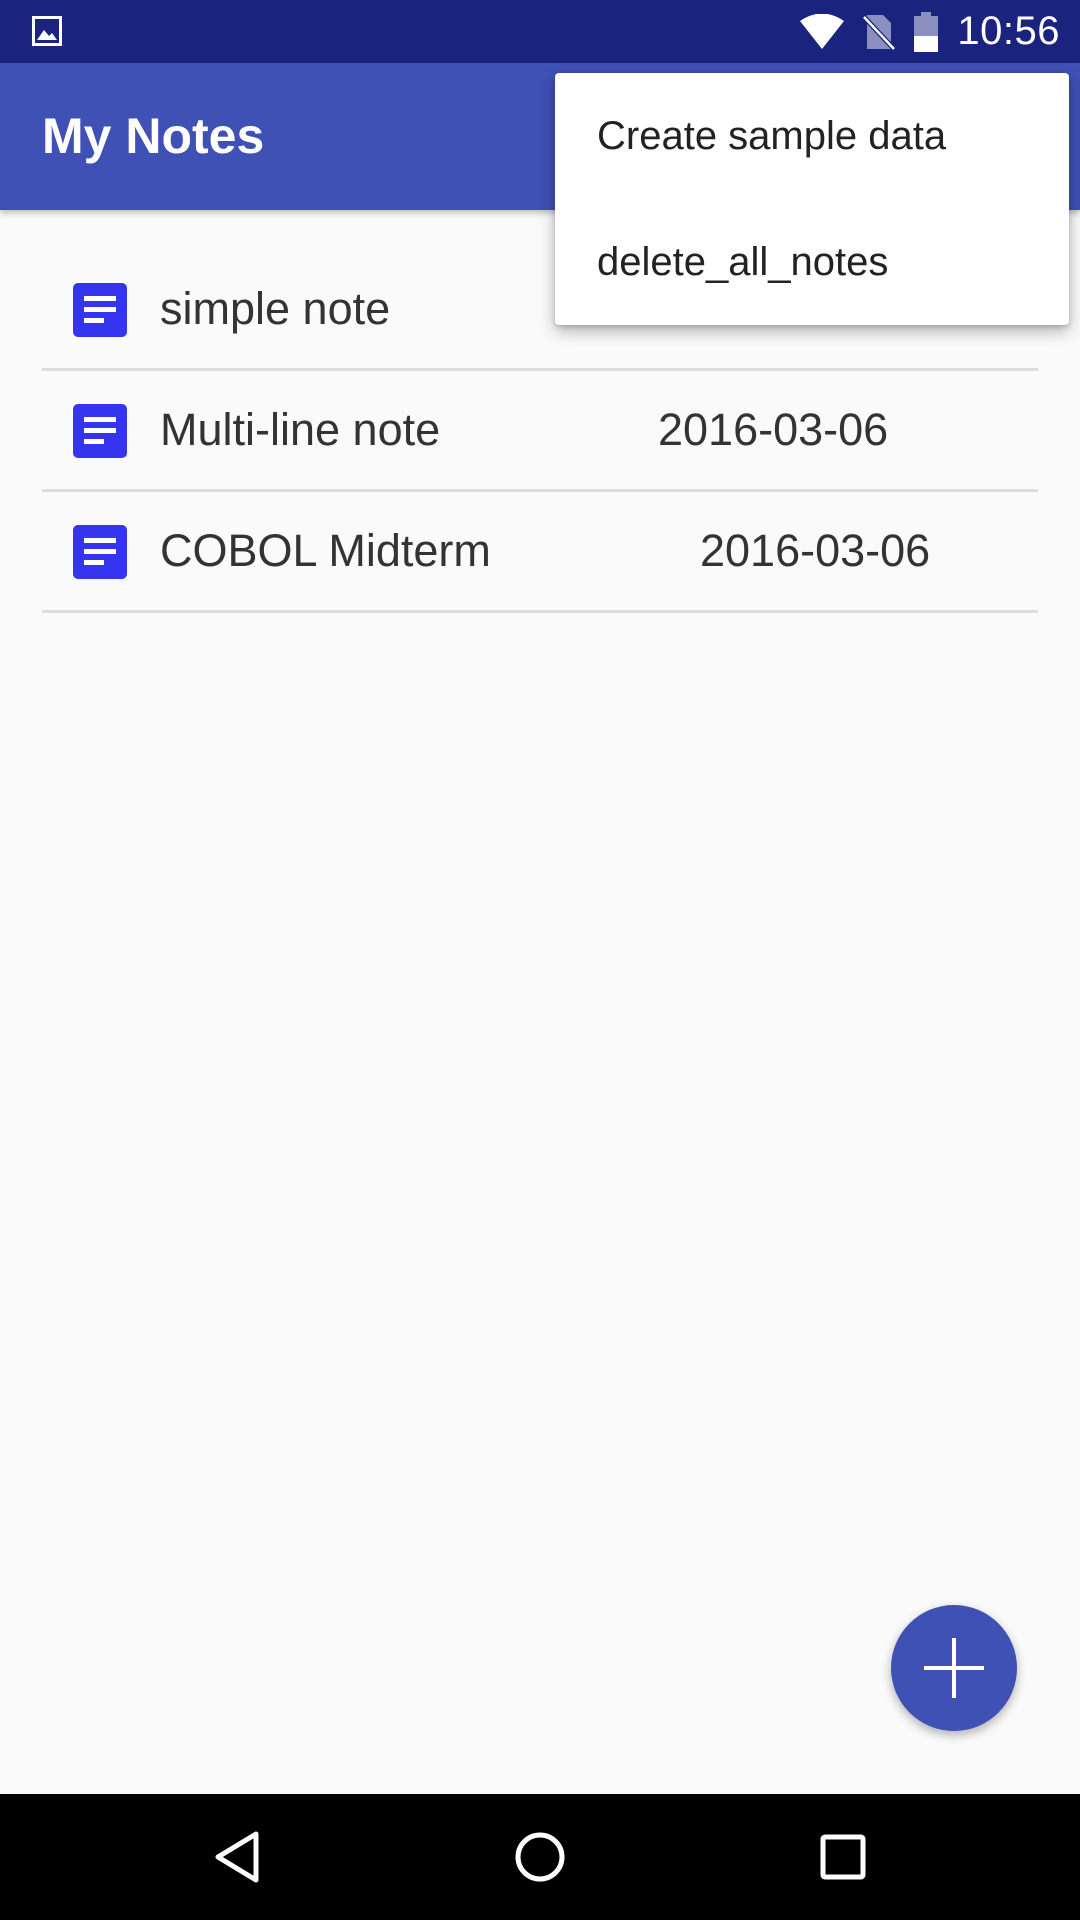 The width and height of the screenshot is (1080, 1920). What do you see at coordinates (275, 308) in the screenshot?
I see `note-title: simple note` at bounding box center [275, 308].